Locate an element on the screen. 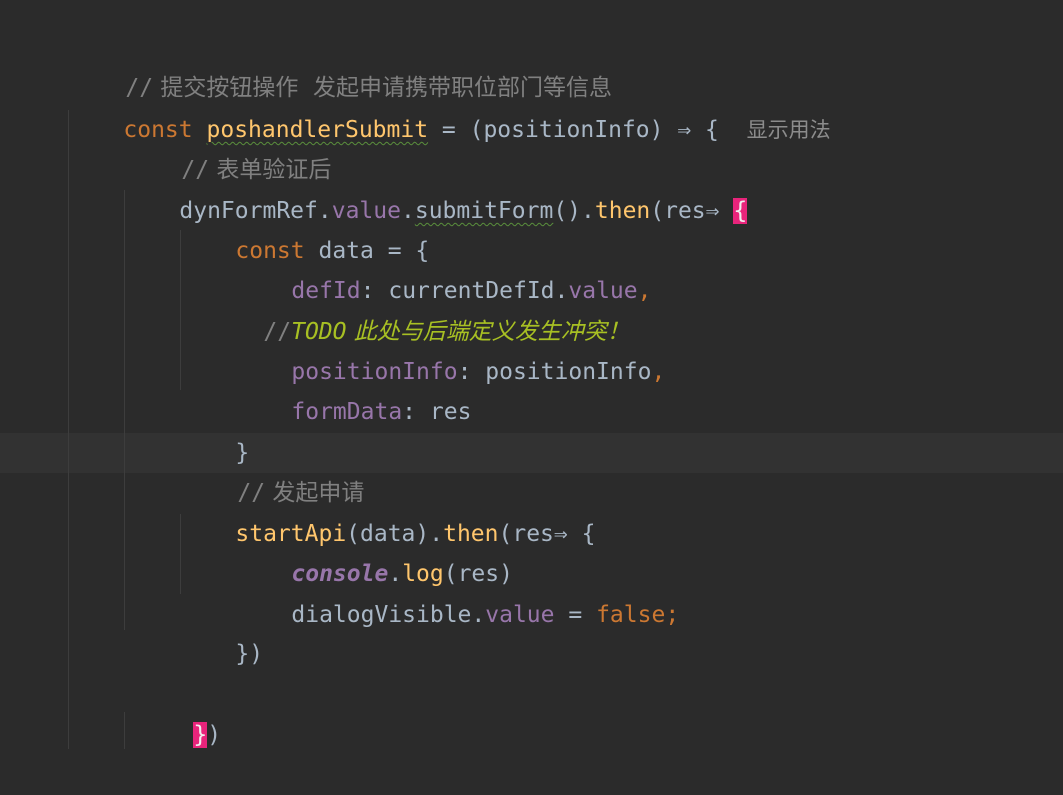 The image size is (1063, 795). method-name: submitForm is located at coordinates (484, 211).